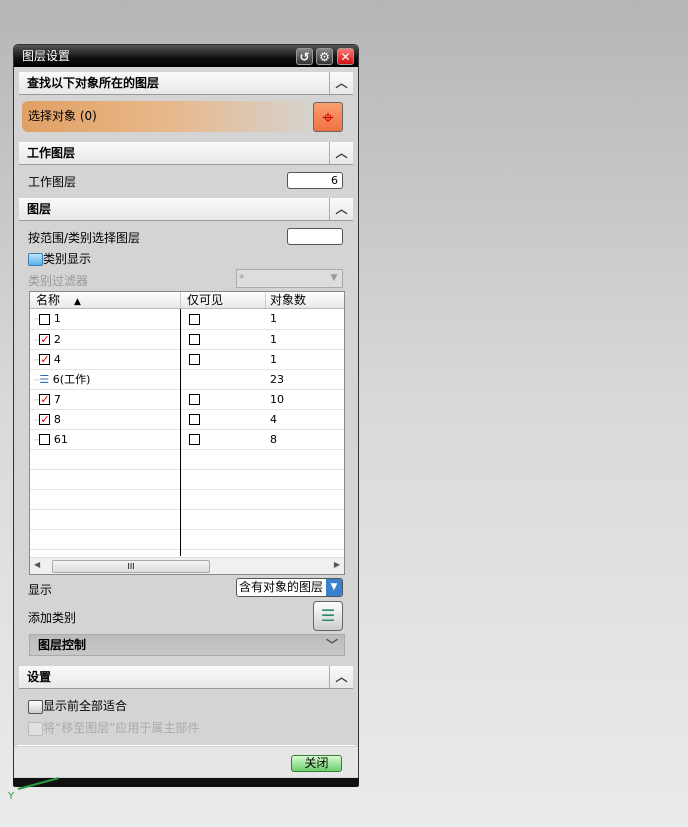 Image resolution: width=688 pixels, height=827 pixels. What do you see at coordinates (39, 677) in the screenshot?
I see `section-title: 设置` at bounding box center [39, 677].